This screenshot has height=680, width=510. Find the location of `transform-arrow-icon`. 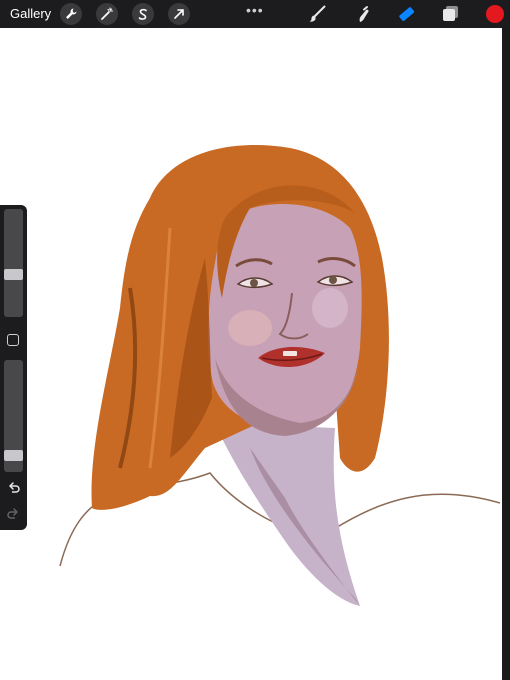

transform-arrow-icon is located at coordinates (179, 14).